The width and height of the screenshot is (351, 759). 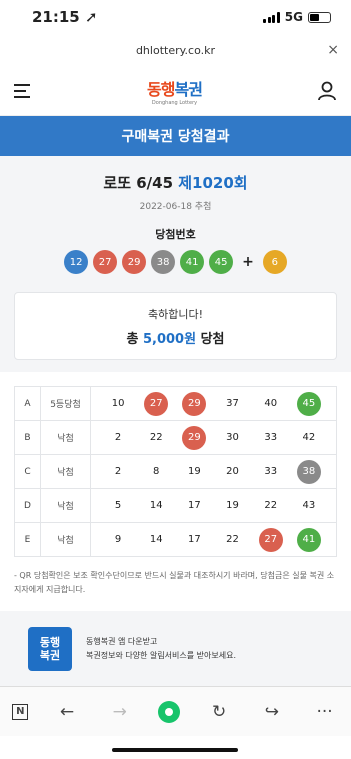 I want to click on winning-ball: 41, so click(x=192, y=262).